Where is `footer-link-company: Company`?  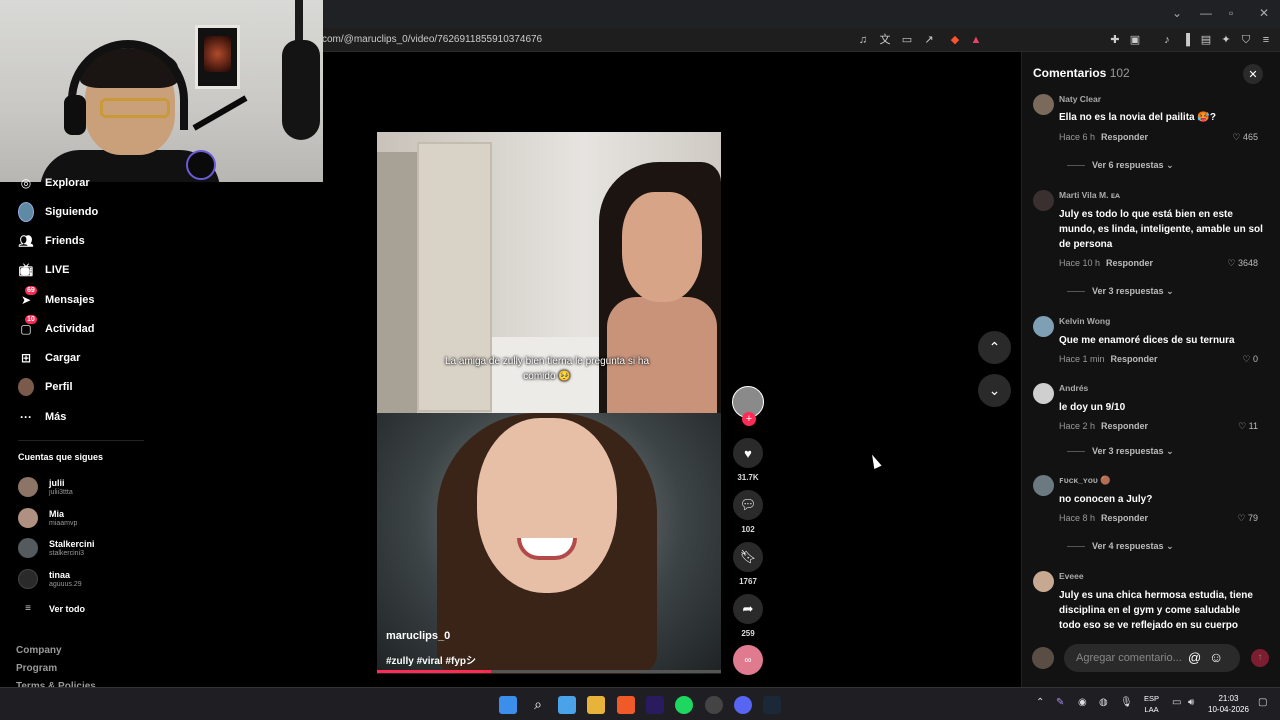 footer-link-company: Company is located at coordinates (39, 650).